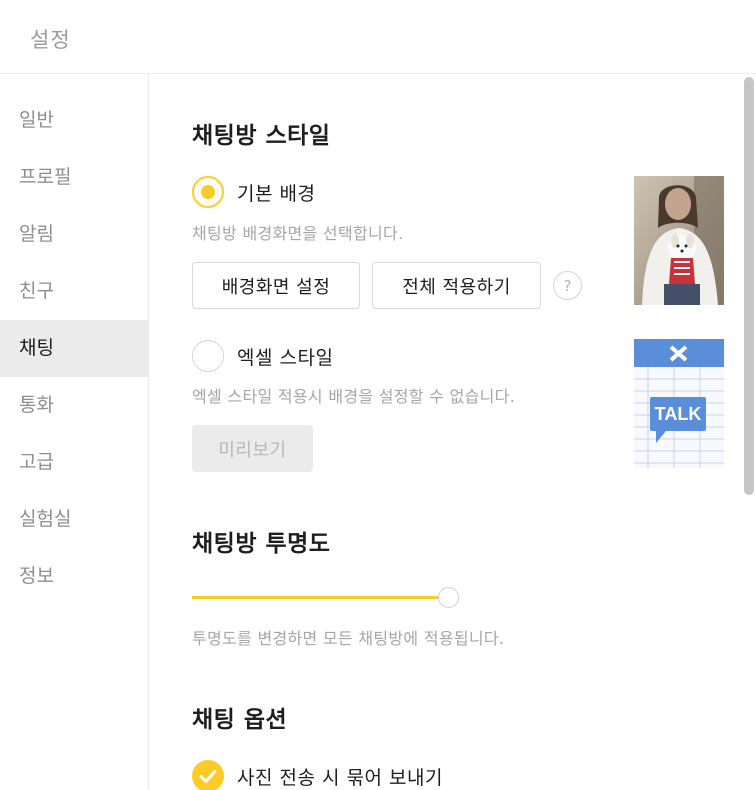 This screenshot has width=756, height=790. What do you see at coordinates (298, 233) in the screenshot?
I see `default-bg-description: 채팅방 배경화면을 선택합니다.` at bounding box center [298, 233].